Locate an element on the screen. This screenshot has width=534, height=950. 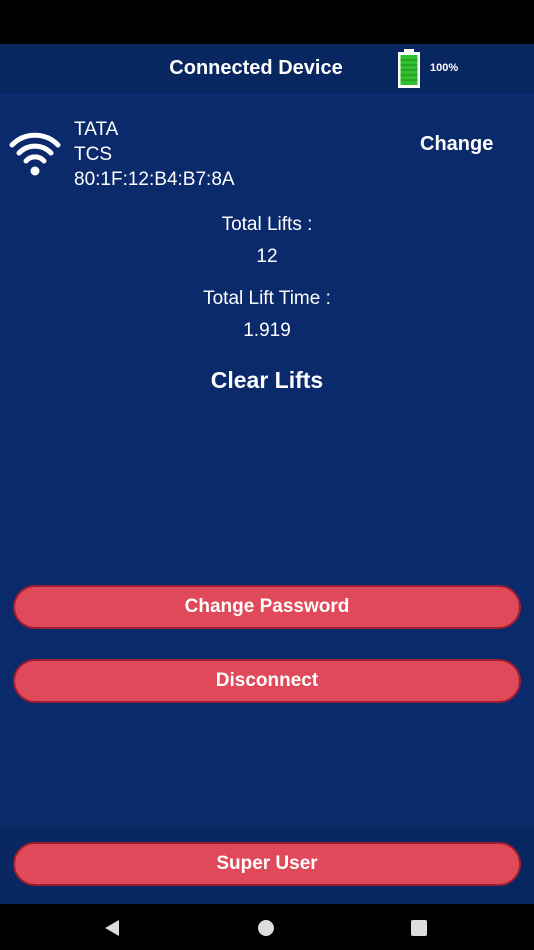
device-mac-address: 80:1F:12:B4:B7:8A is located at coordinates (154, 179).